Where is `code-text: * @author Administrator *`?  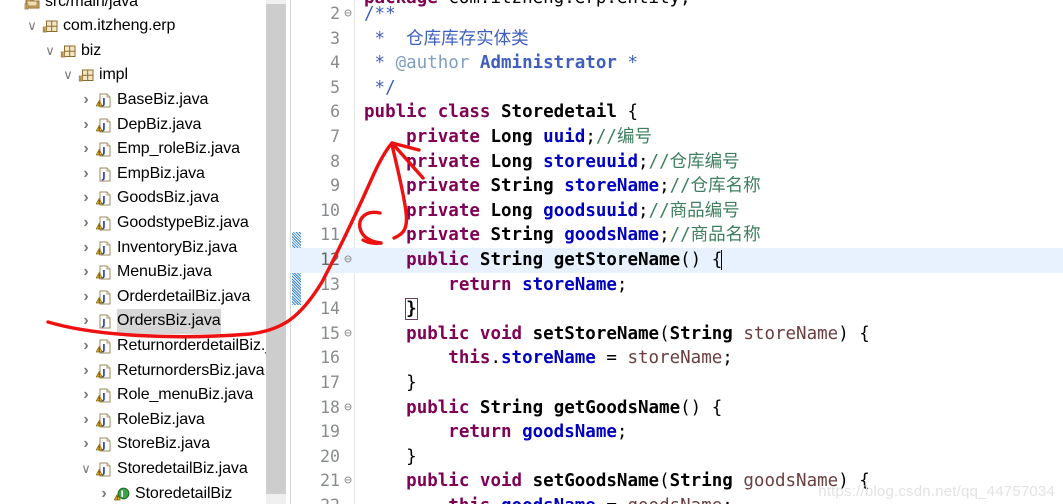
code-text: * @author Administrator * is located at coordinates (501, 63).